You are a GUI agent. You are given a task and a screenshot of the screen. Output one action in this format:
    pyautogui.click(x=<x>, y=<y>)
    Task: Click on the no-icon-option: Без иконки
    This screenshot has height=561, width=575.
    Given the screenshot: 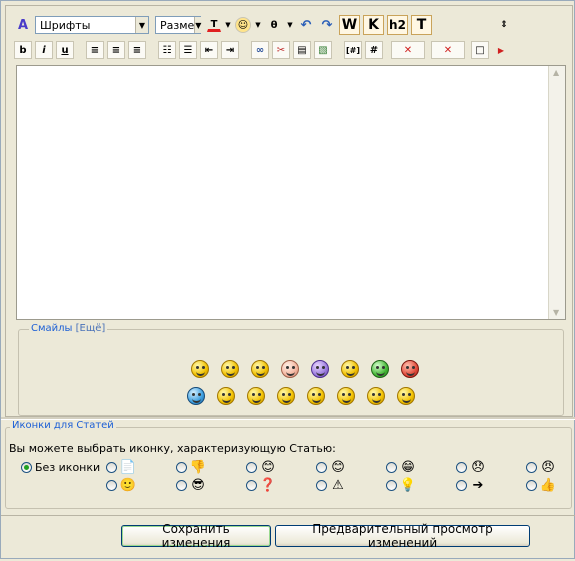 What is the action you would take?
    pyautogui.click(x=60, y=467)
    